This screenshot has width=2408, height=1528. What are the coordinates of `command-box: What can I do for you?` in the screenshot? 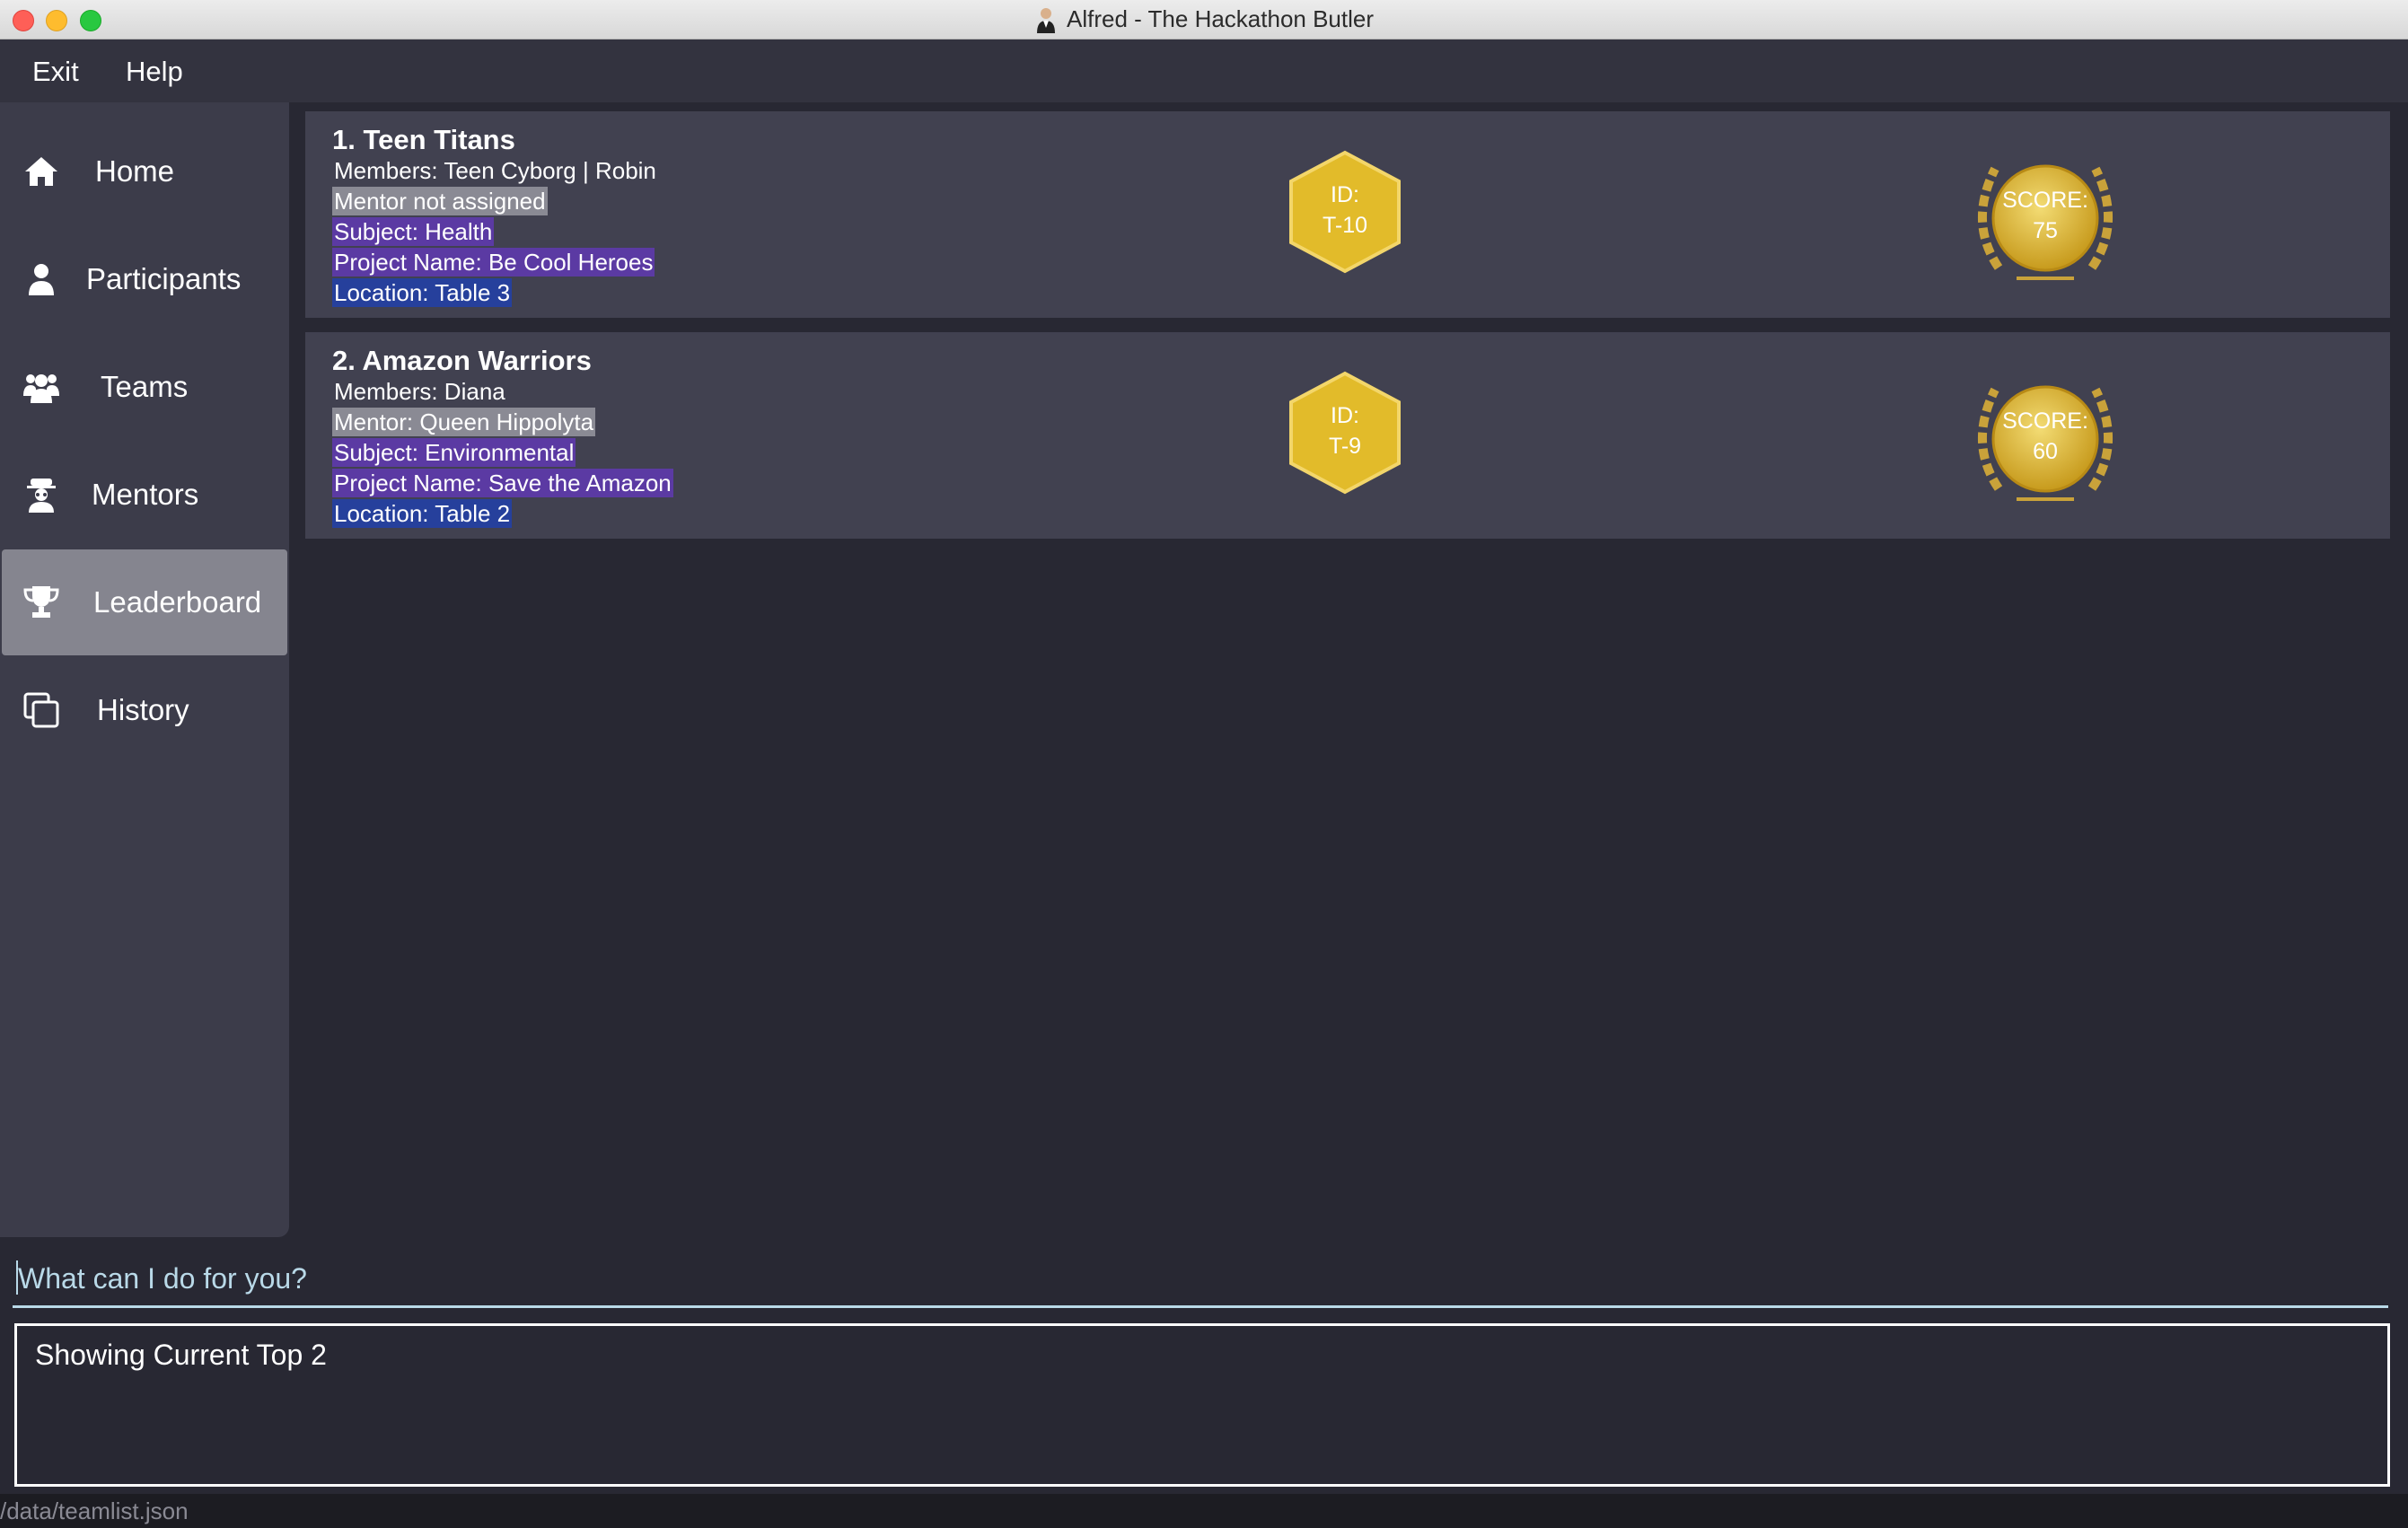 It's located at (1201, 1281).